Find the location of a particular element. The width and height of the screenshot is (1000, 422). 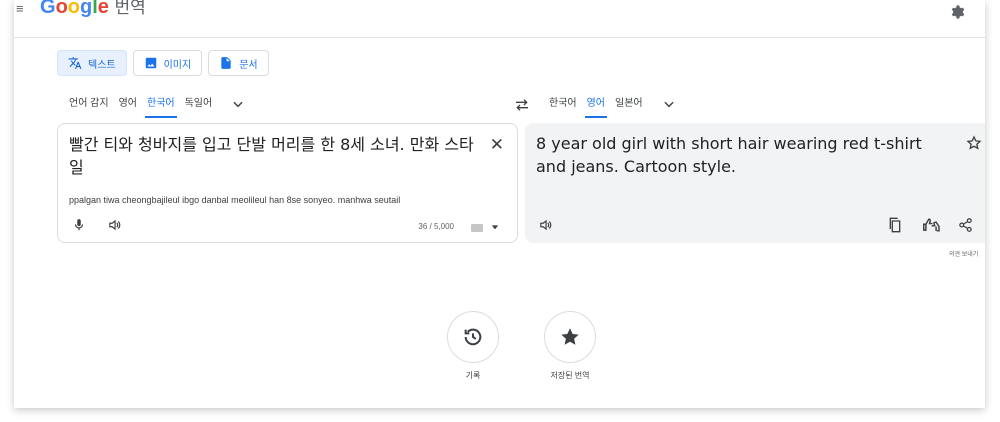

image-mode-label: 이미지 is located at coordinates (177, 65).